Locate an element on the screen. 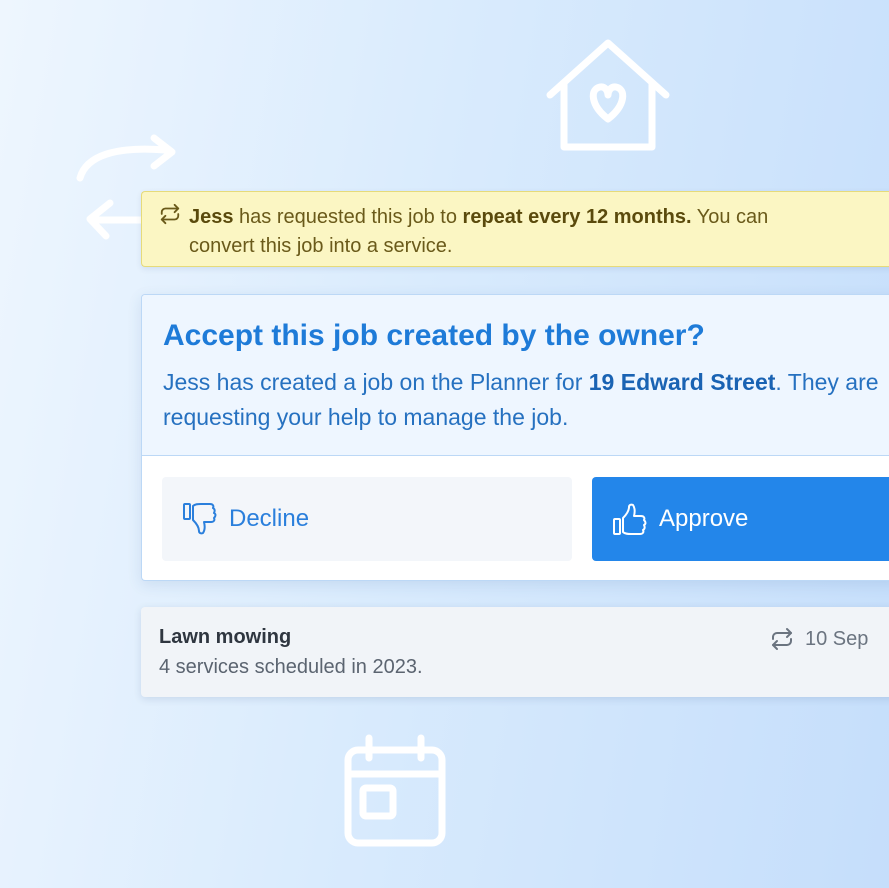 The height and width of the screenshot is (888, 889). calendar-icon is located at coordinates (395, 790).